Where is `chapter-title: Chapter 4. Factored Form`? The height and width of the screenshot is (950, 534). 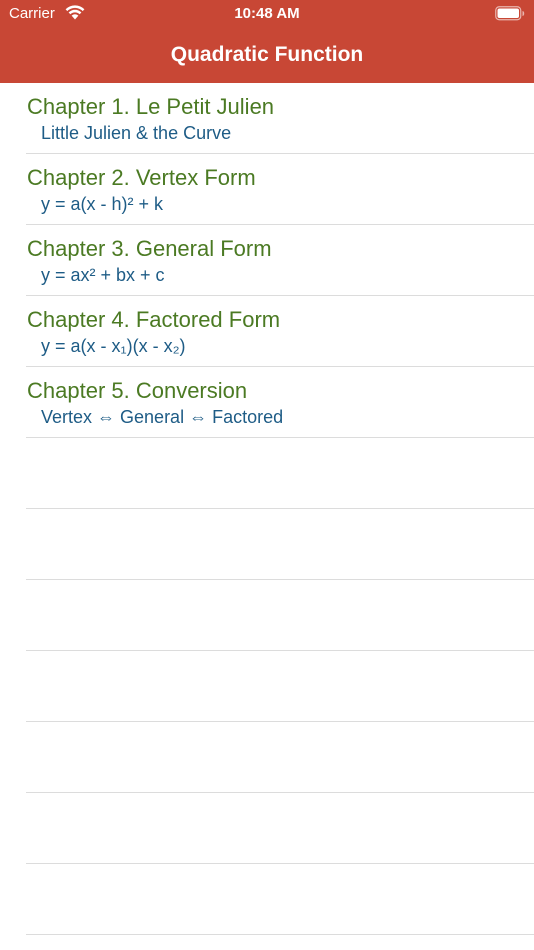 chapter-title: Chapter 4. Factored Form is located at coordinates (154, 319).